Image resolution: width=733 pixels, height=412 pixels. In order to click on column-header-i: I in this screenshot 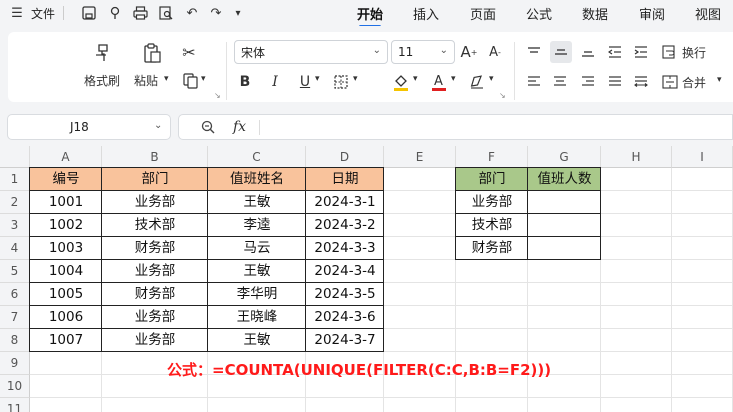, I will do `click(702, 157)`.